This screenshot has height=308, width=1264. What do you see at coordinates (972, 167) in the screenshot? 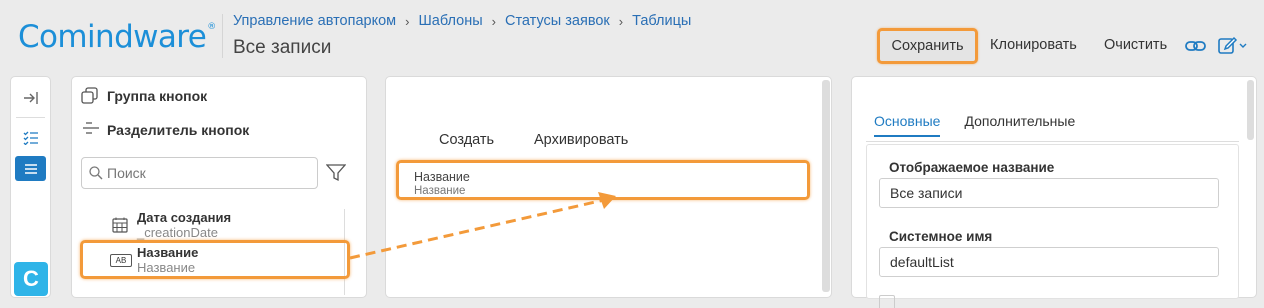
I see `display-name-label: Отображаемое название` at bounding box center [972, 167].